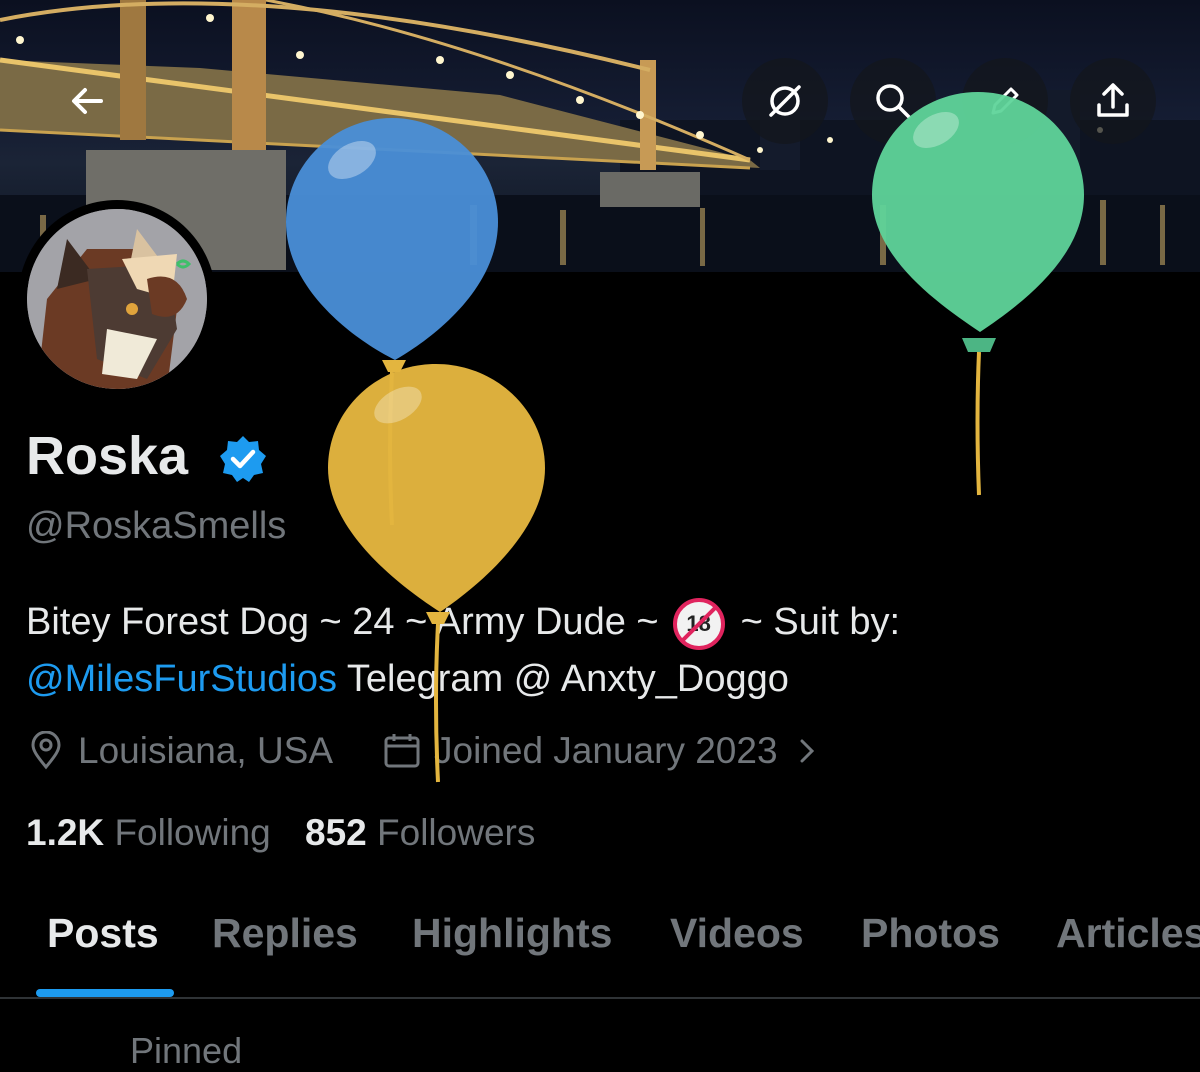  I want to click on tab-videos: Videos, so click(737, 933).